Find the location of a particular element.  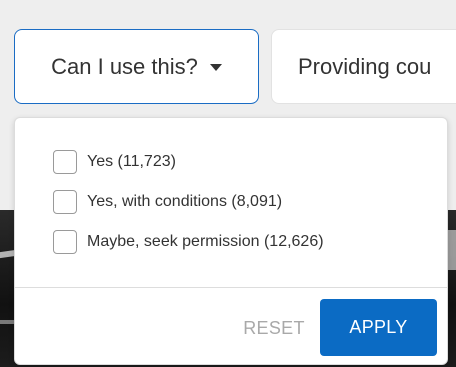

option-label: Yes (11,723) is located at coordinates (131, 161).